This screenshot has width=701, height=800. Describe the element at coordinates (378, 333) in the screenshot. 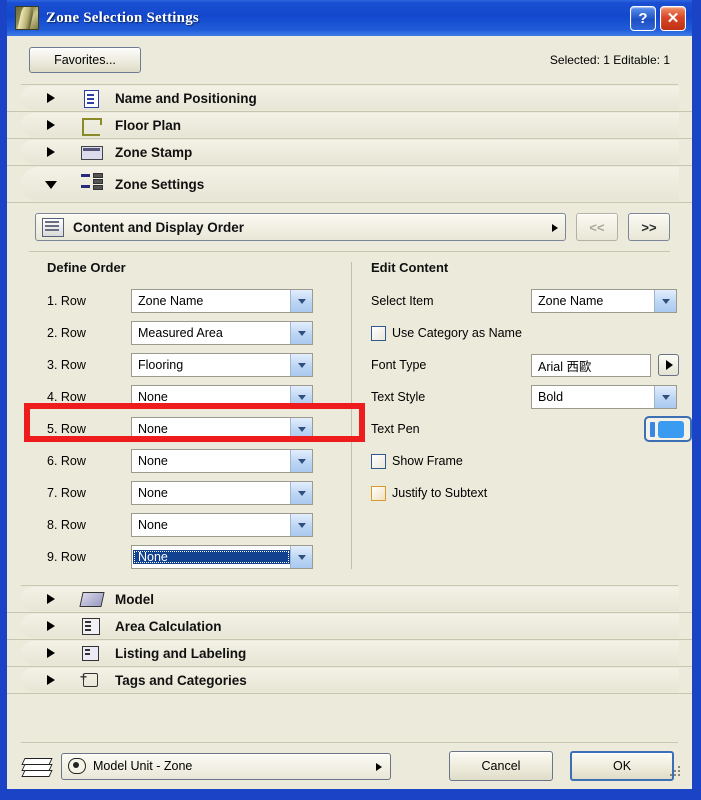

I see `use-category-as-name-checkbox` at that location.